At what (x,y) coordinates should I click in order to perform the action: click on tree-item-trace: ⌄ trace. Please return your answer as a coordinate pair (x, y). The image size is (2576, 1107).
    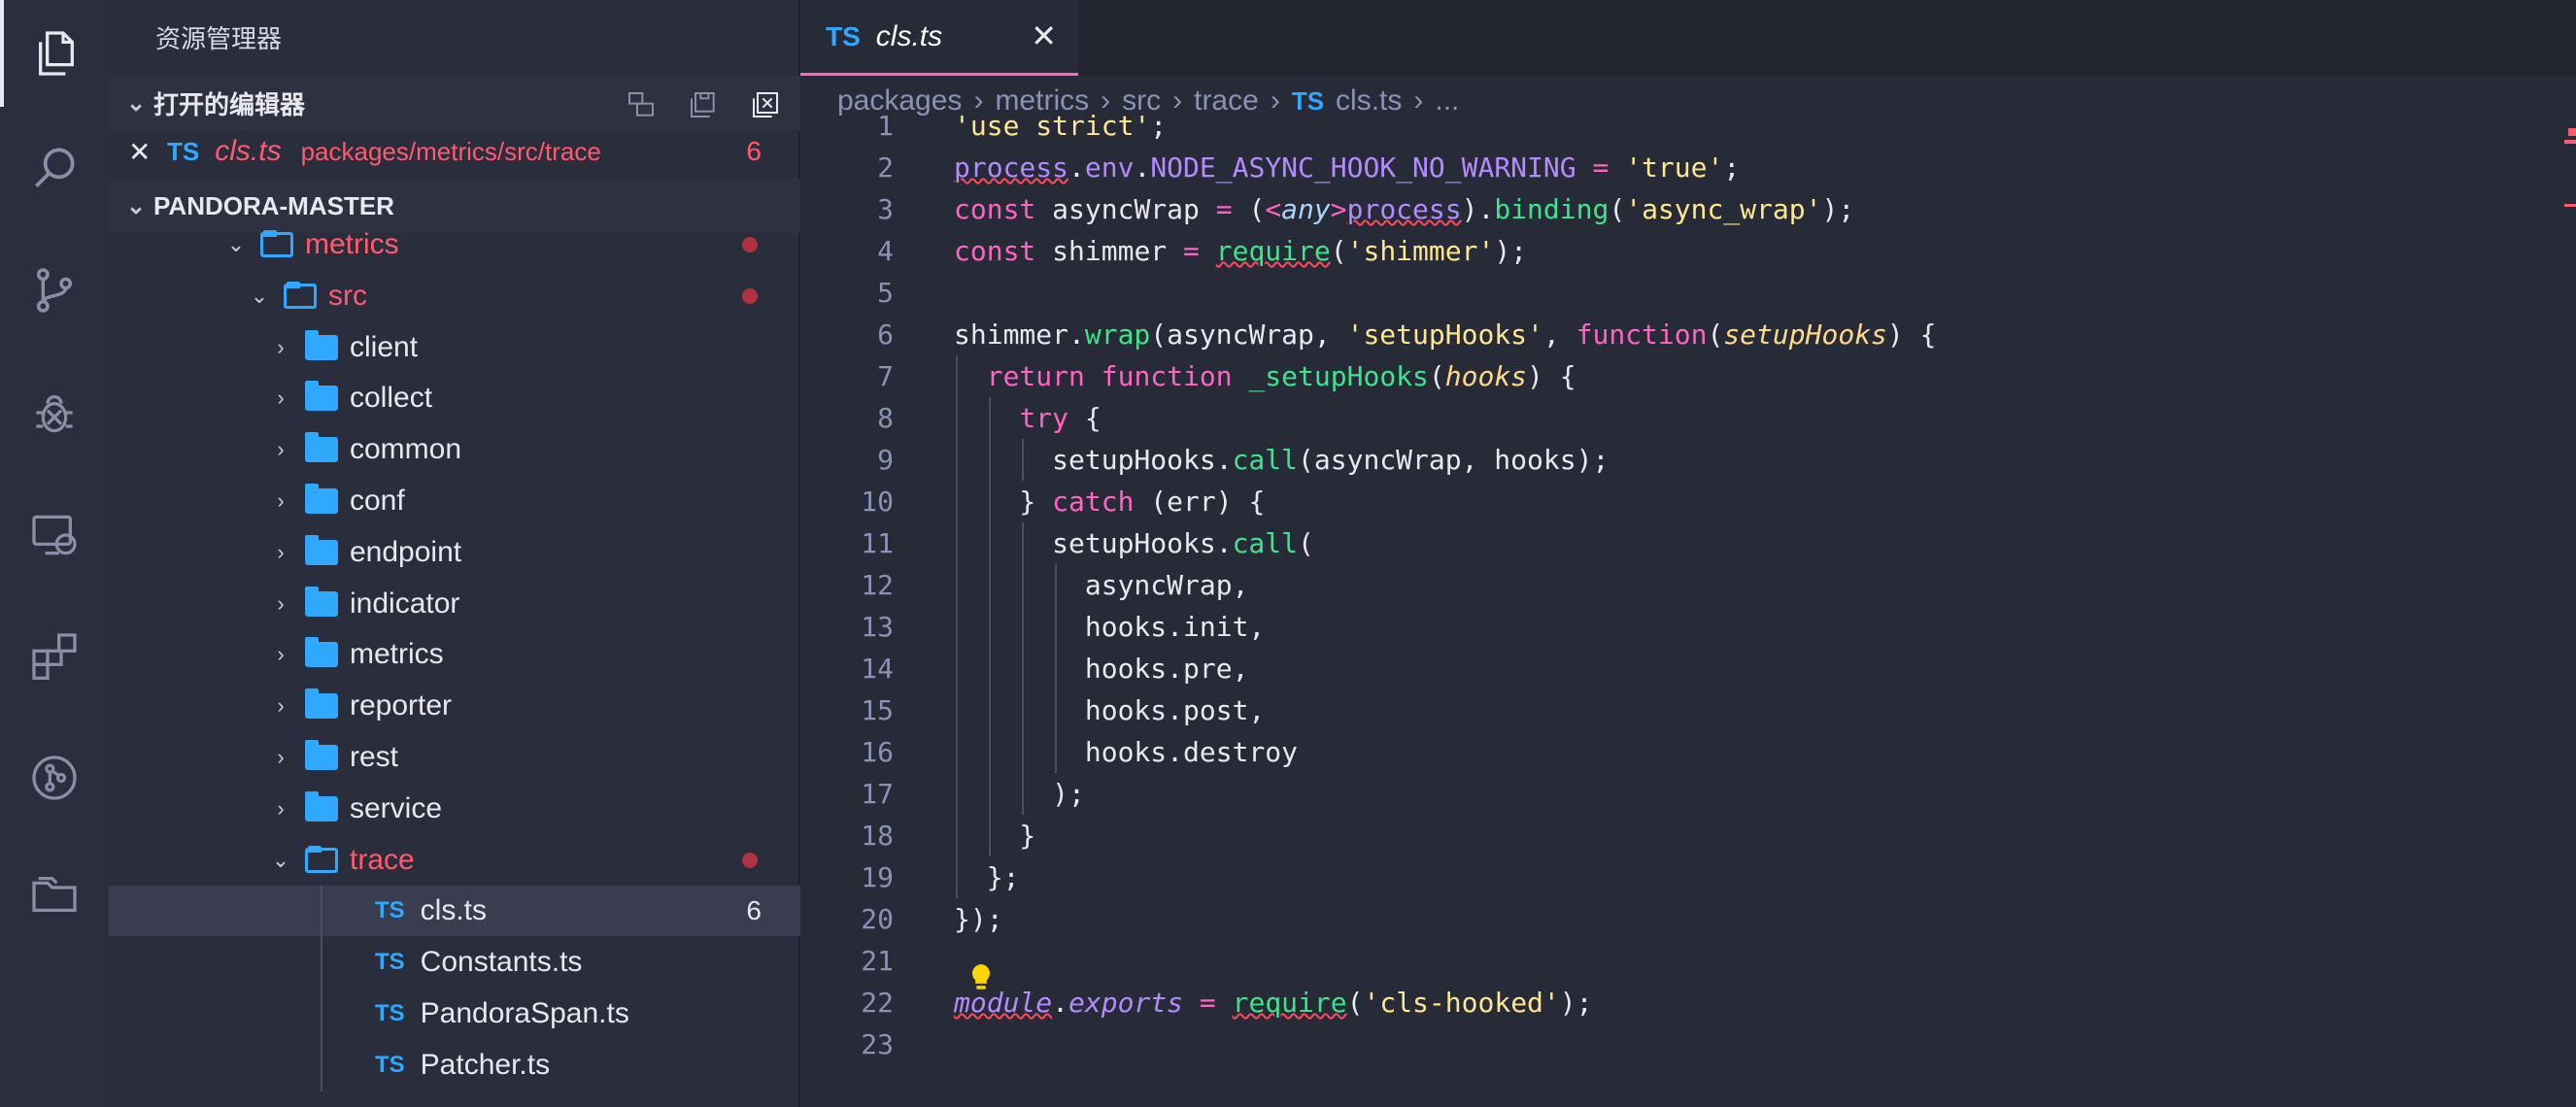
    Looking at the image, I should click on (454, 861).